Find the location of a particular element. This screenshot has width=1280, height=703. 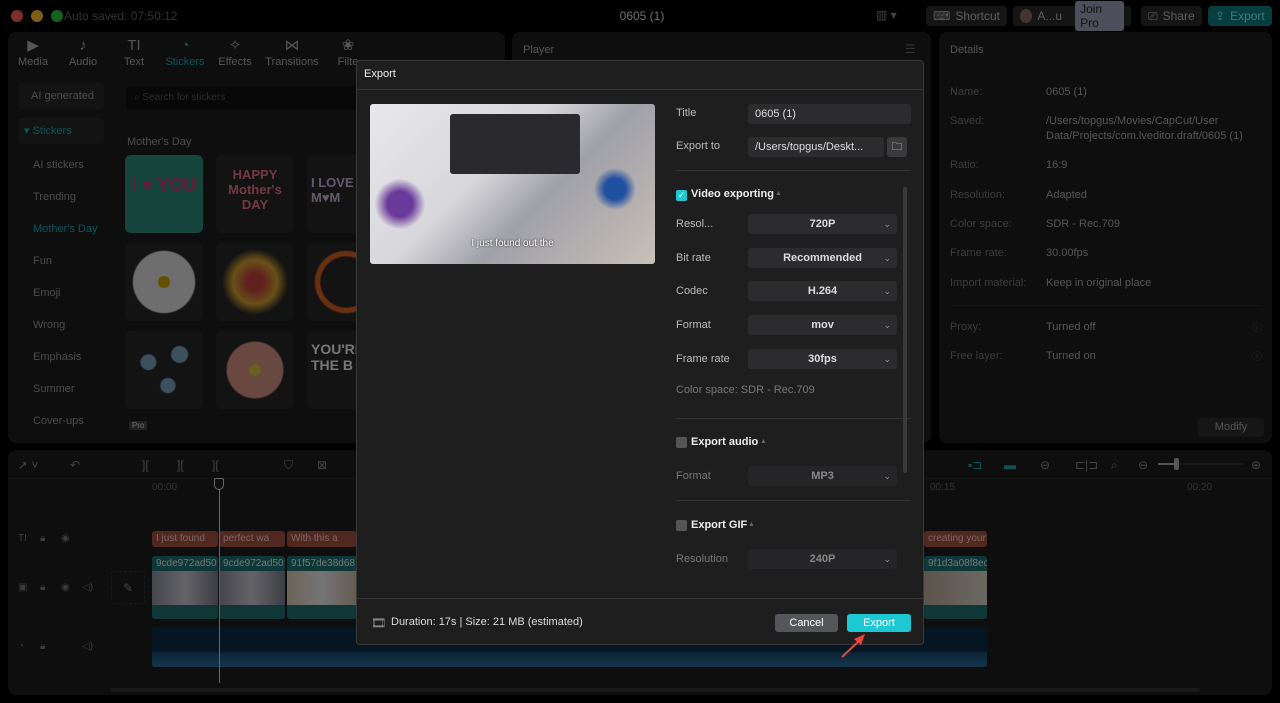

select-value: 30fps is located at coordinates (822, 359).